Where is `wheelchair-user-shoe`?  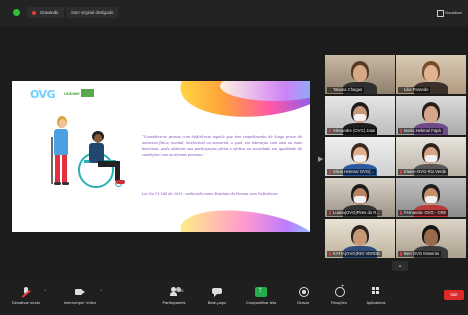 wheelchair-user-shoe is located at coordinates (120, 182).